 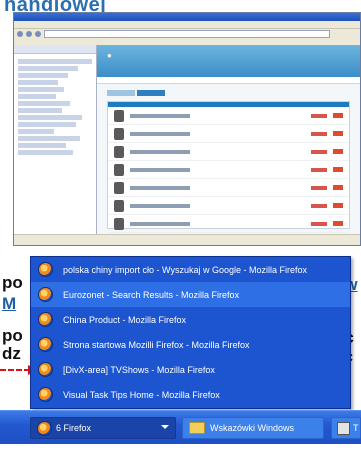 What do you see at coordinates (228, 80) in the screenshot?
I see `site-nav` at bounding box center [228, 80].